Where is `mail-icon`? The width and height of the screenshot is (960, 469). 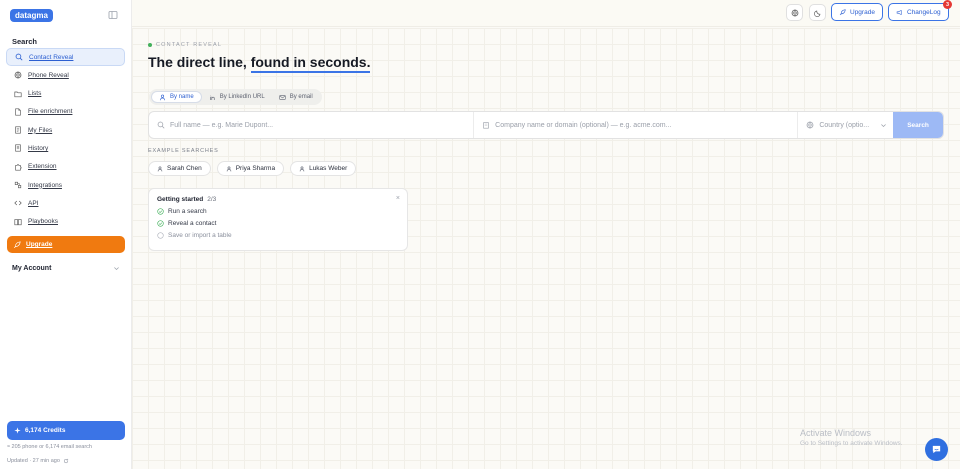
mail-icon is located at coordinates (282, 97).